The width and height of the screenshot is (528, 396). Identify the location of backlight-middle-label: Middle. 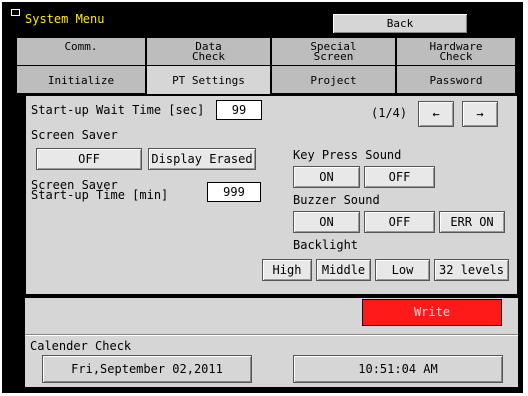
(343, 270).